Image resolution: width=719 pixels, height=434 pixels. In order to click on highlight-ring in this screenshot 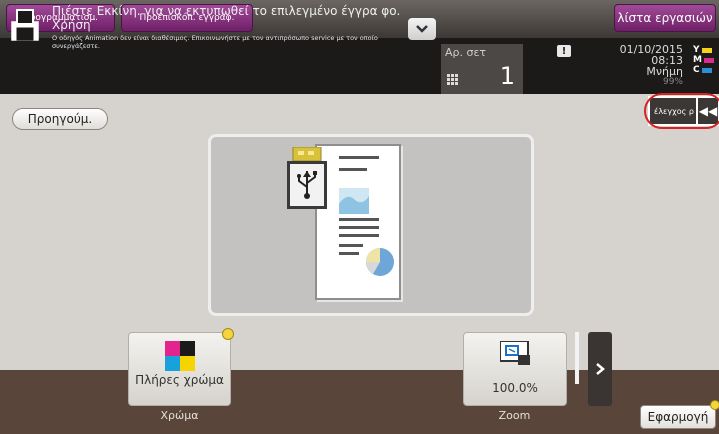, I will do `click(681, 111)`.